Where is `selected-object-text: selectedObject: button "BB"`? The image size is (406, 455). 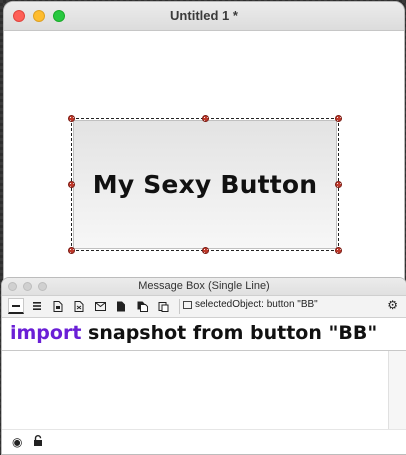 selected-object-text: selectedObject: button "BB" is located at coordinates (256, 304).